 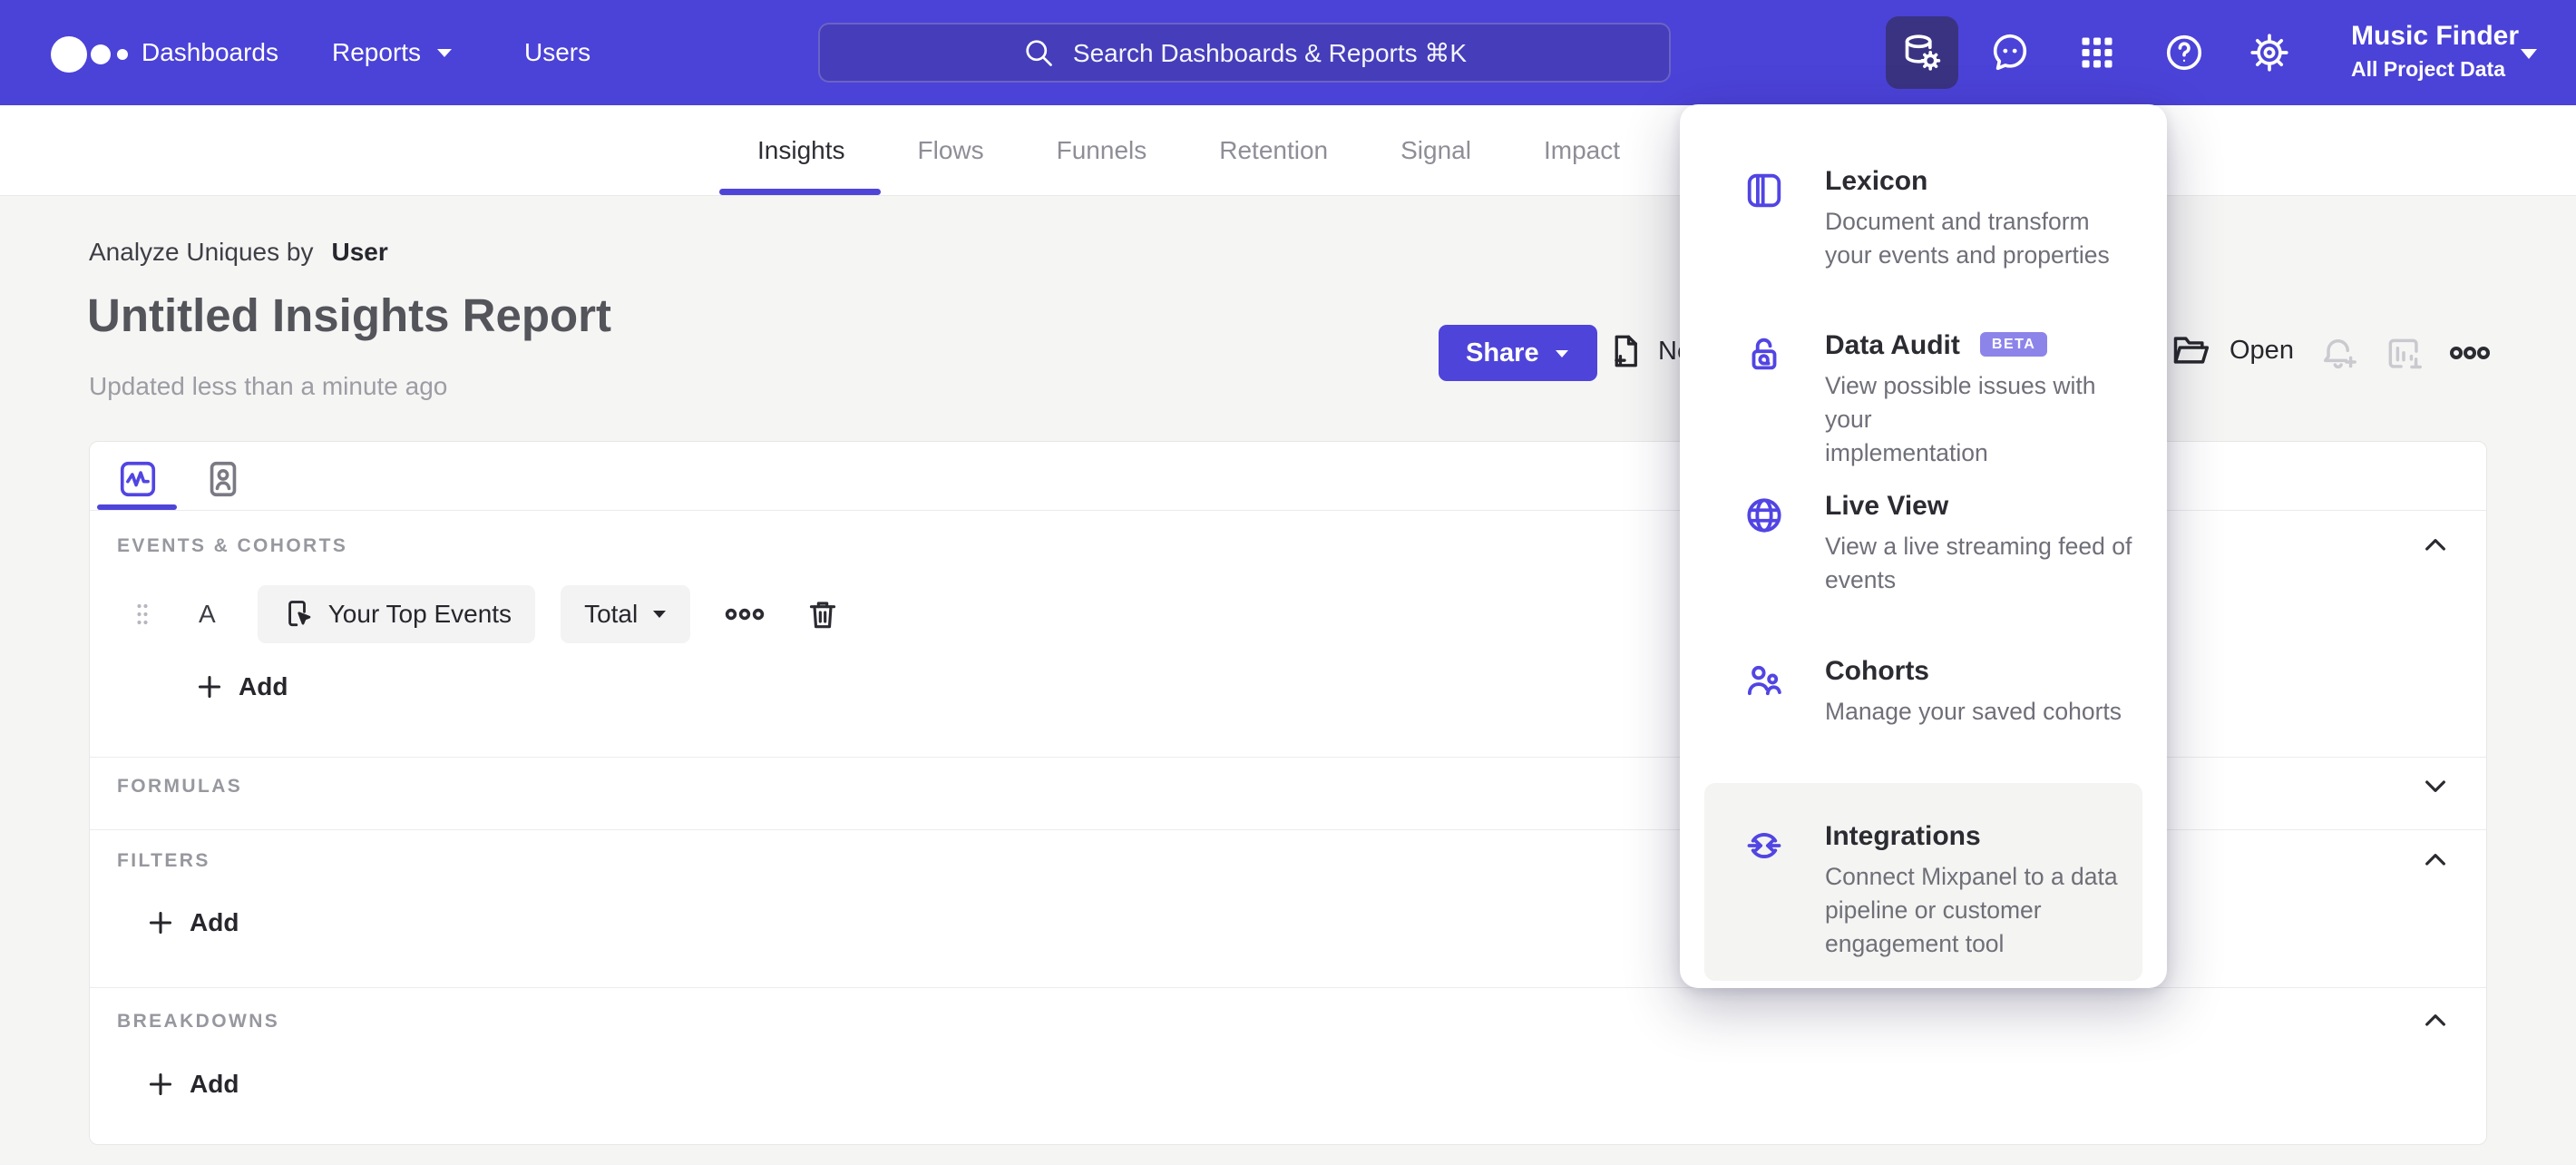 I want to click on menu-item-cohorts: Cohorts Manage your saved cohorts, so click(x=1942, y=691).